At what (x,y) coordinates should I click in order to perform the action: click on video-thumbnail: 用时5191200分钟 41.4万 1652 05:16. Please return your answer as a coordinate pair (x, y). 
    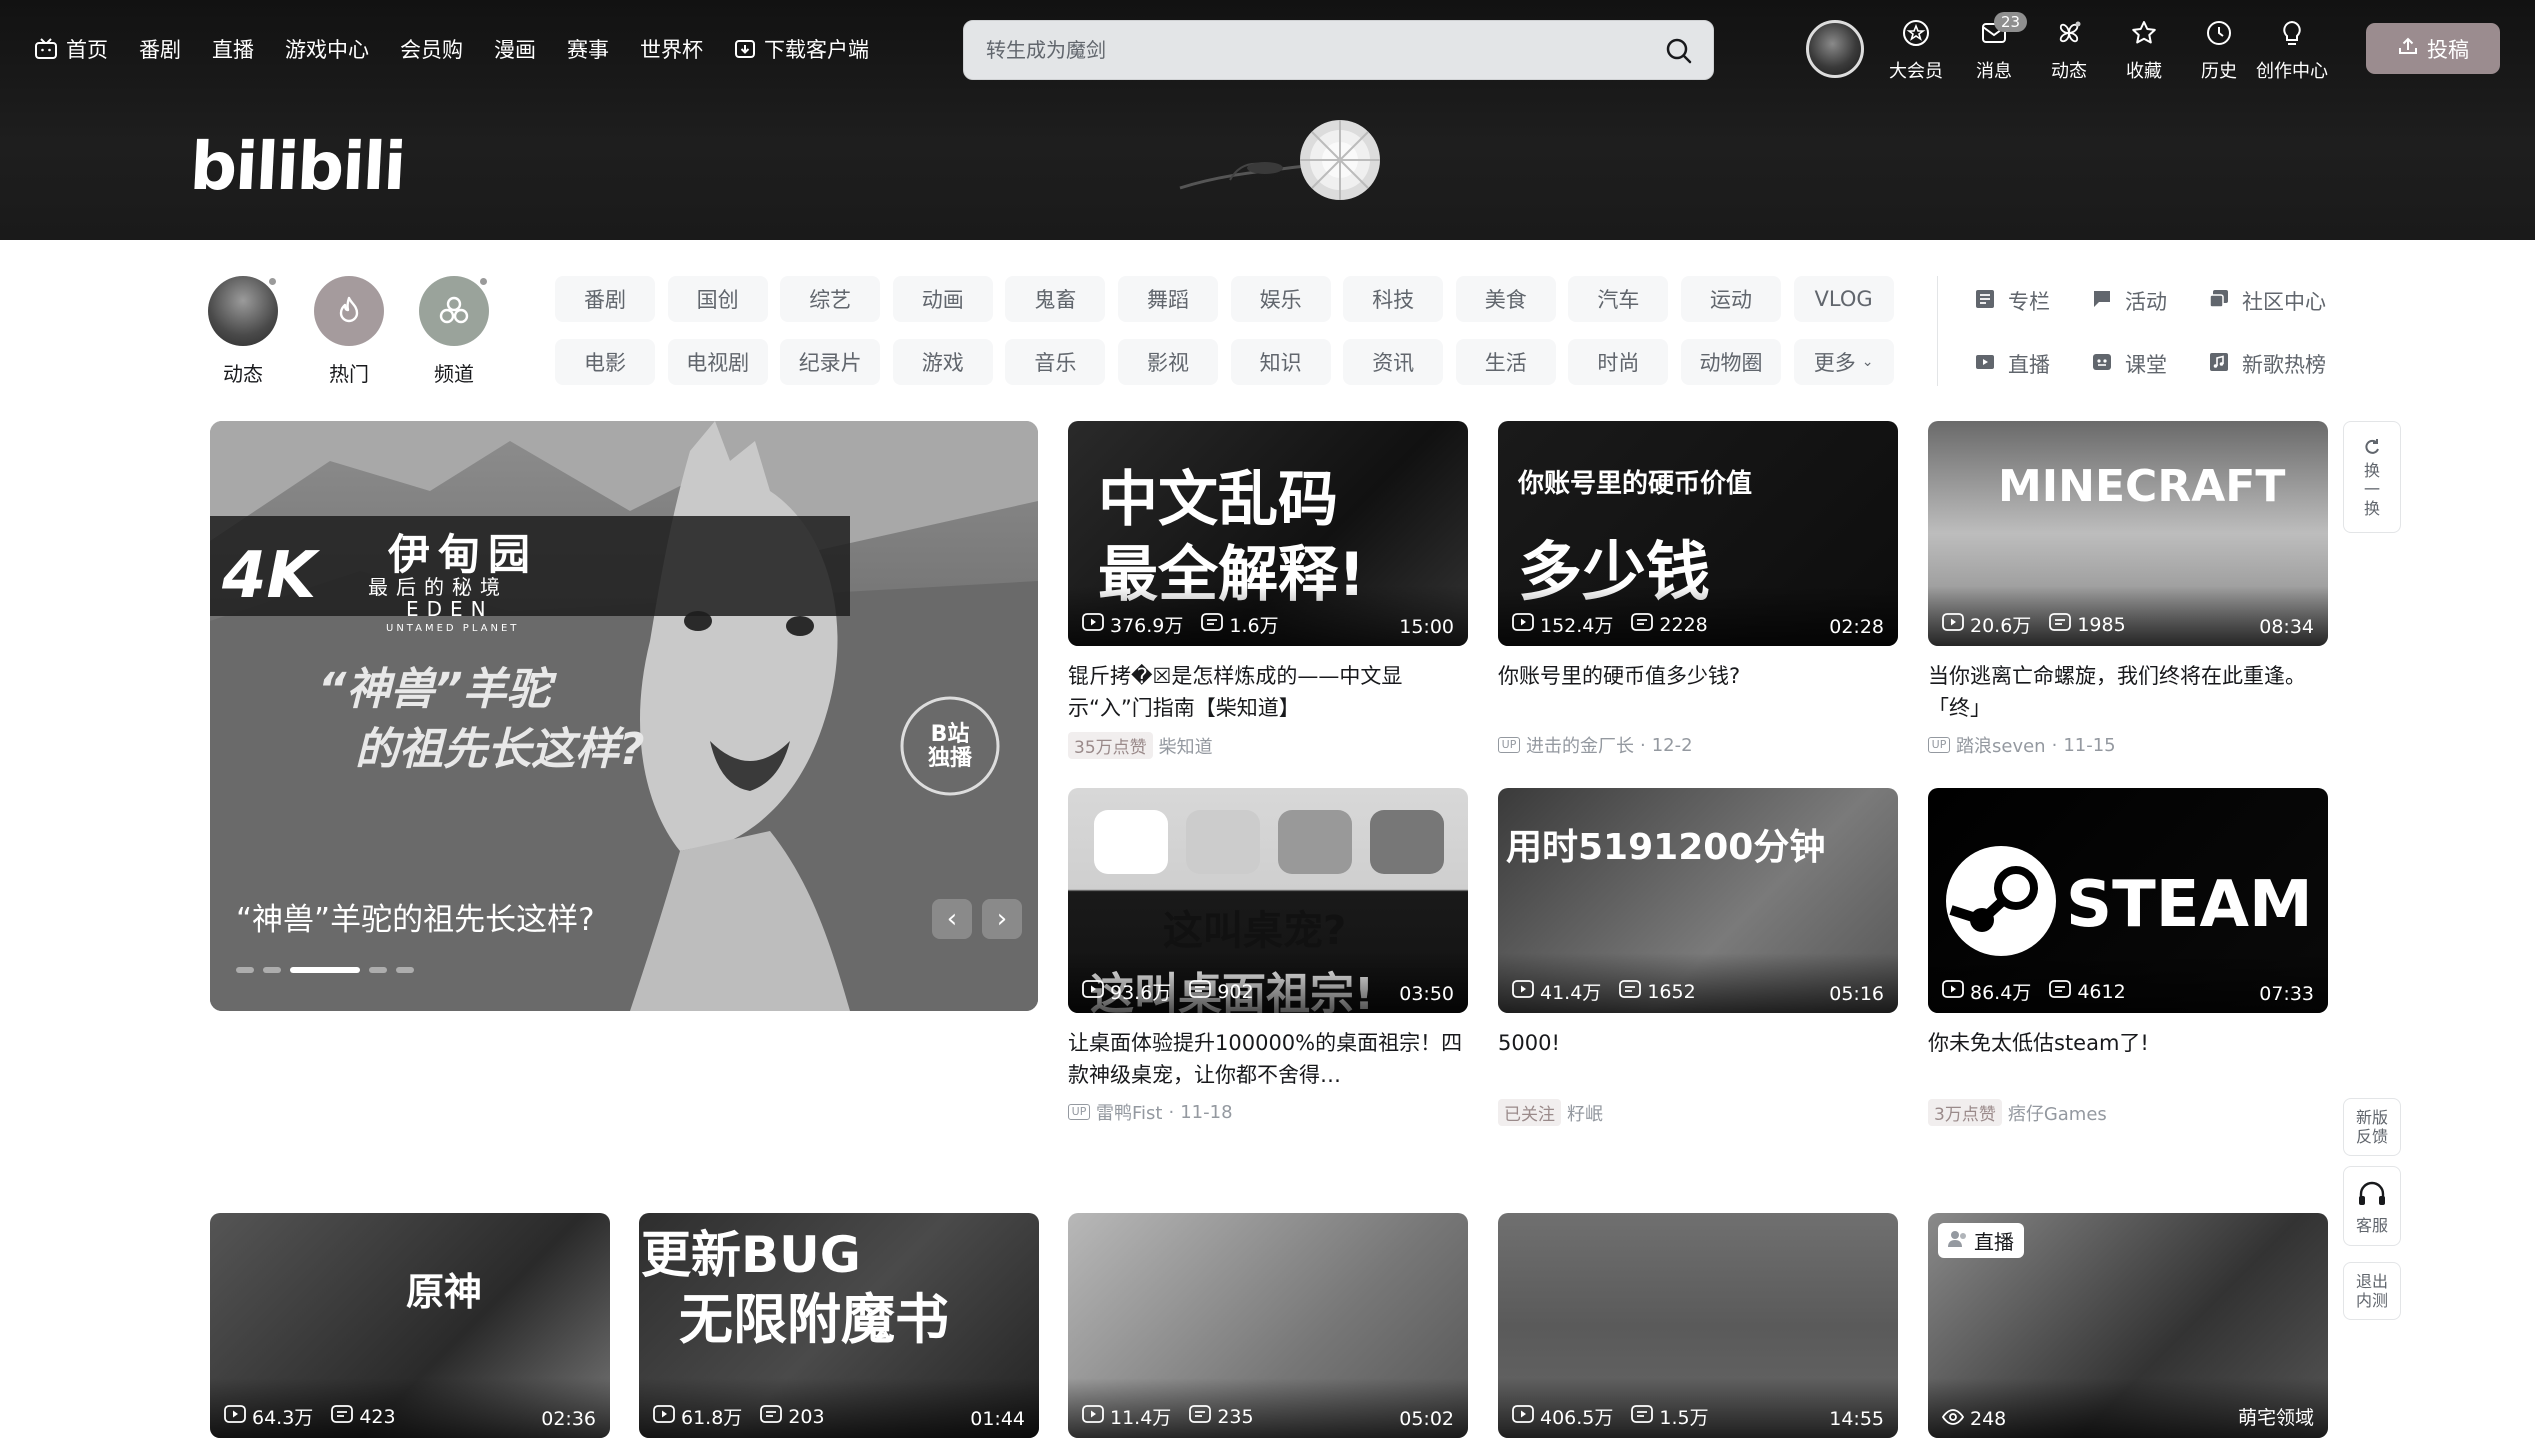
    Looking at the image, I should click on (1698, 900).